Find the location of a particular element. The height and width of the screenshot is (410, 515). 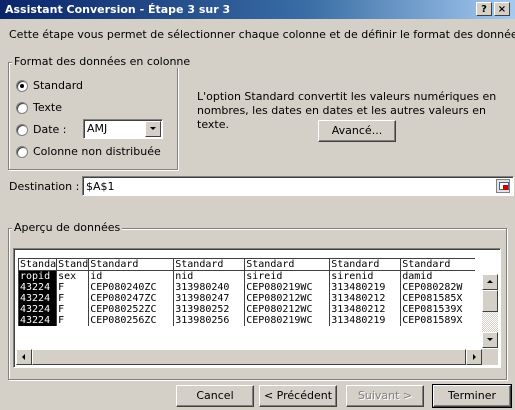

radio-no-distribute-label: Colonne non distribuée is located at coordinates (97, 151).